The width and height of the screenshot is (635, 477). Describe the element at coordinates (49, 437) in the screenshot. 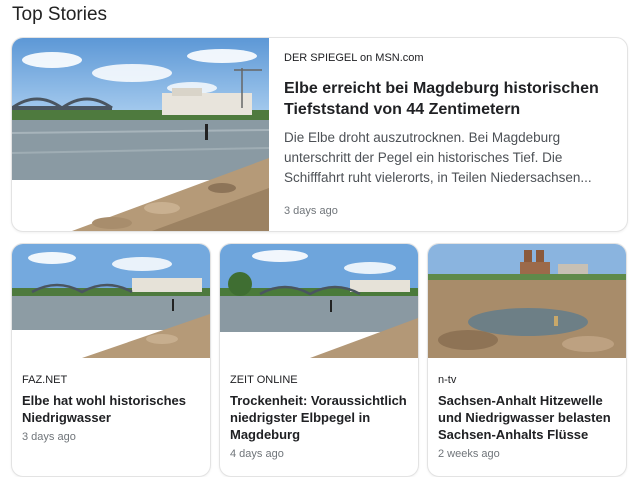

I see `story-time: 3 days ago` at that location.